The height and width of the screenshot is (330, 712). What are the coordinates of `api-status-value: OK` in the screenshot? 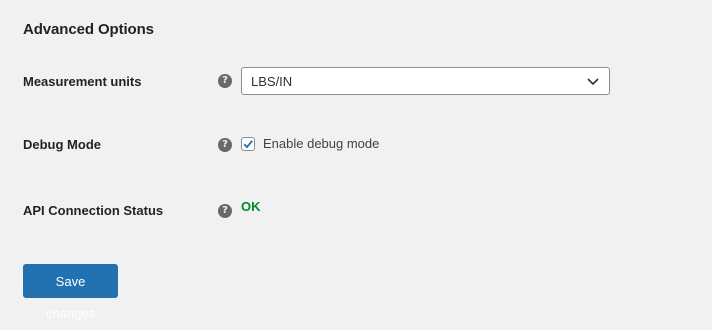 It's located at (251, 206).